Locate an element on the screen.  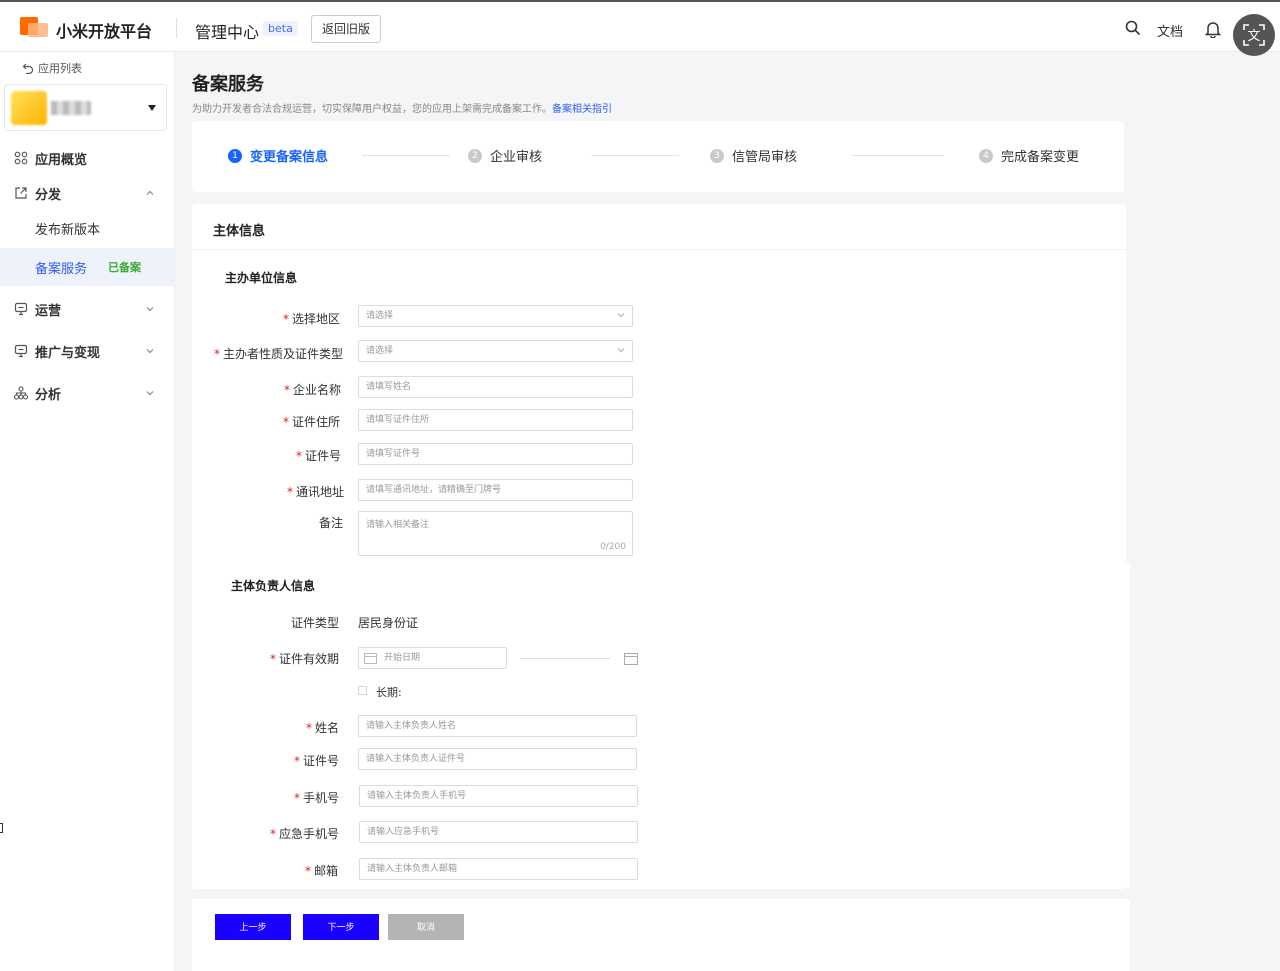
card-header: 主体信息 is located at coordinates (659, 227).